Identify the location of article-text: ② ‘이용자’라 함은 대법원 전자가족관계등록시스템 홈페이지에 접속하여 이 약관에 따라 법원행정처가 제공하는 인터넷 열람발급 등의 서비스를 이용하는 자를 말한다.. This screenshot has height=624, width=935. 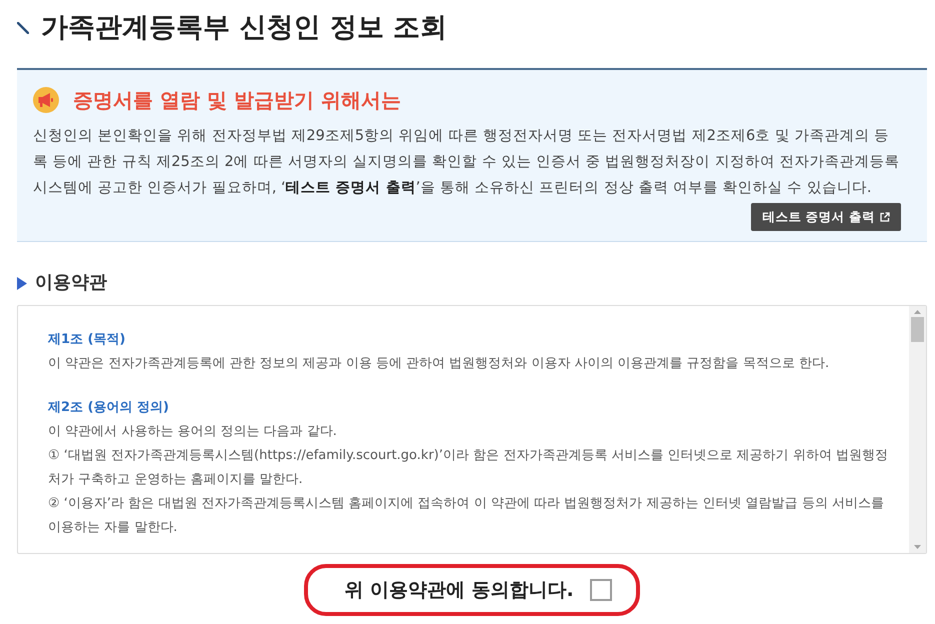
(466, 516).